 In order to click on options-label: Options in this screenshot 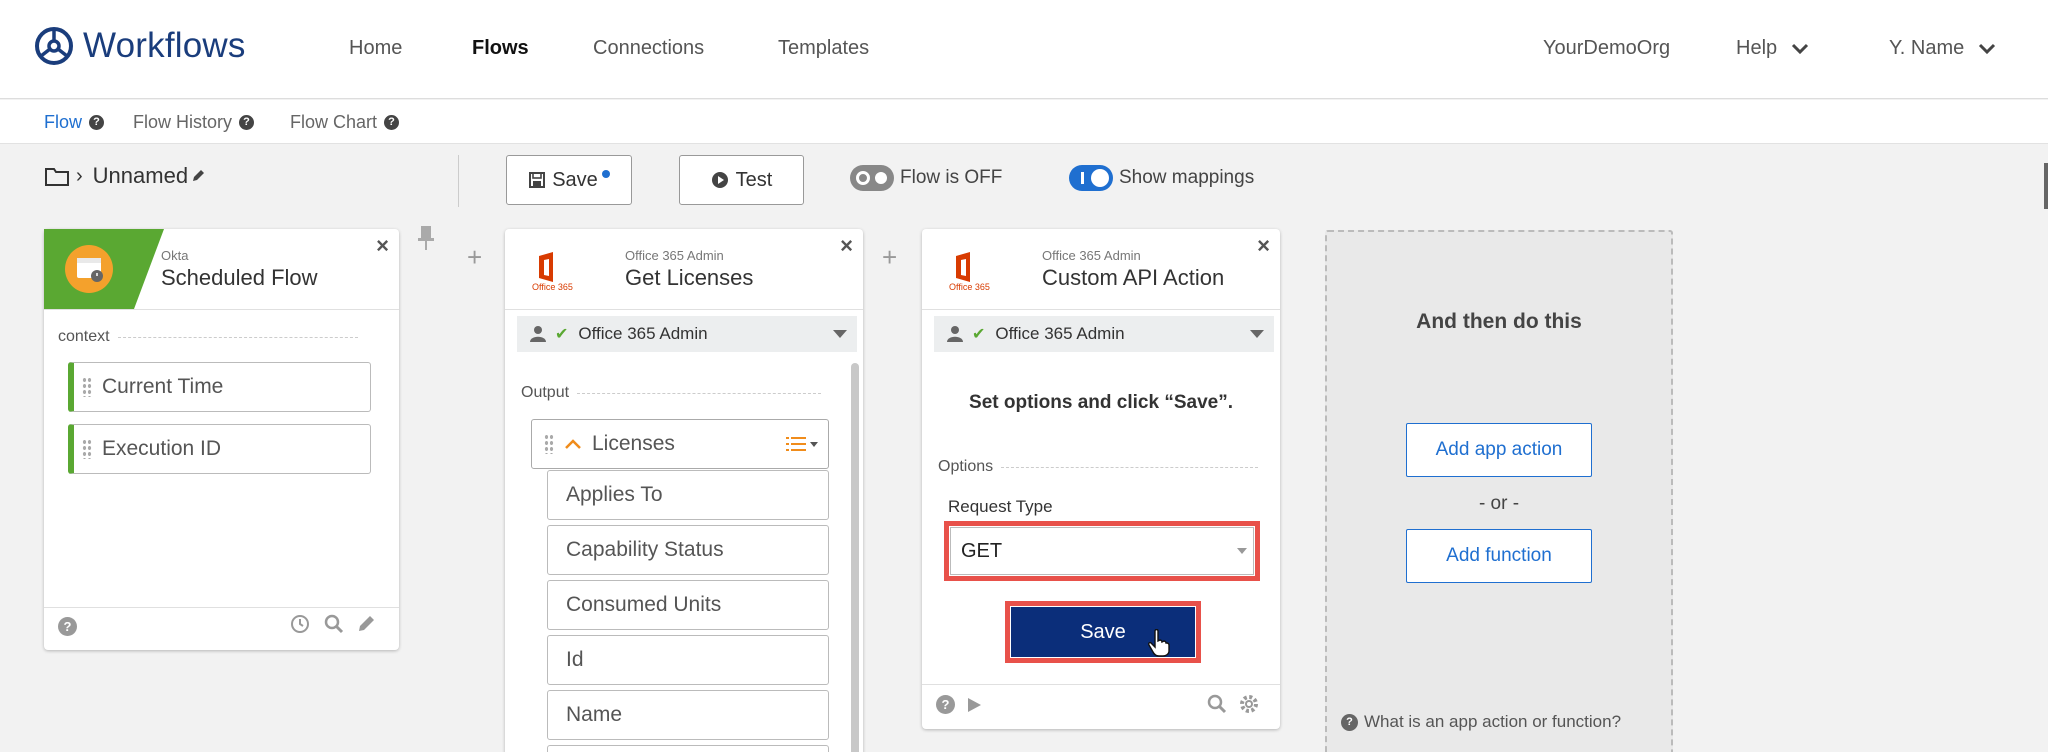, I will do `click(1098, 467)`.